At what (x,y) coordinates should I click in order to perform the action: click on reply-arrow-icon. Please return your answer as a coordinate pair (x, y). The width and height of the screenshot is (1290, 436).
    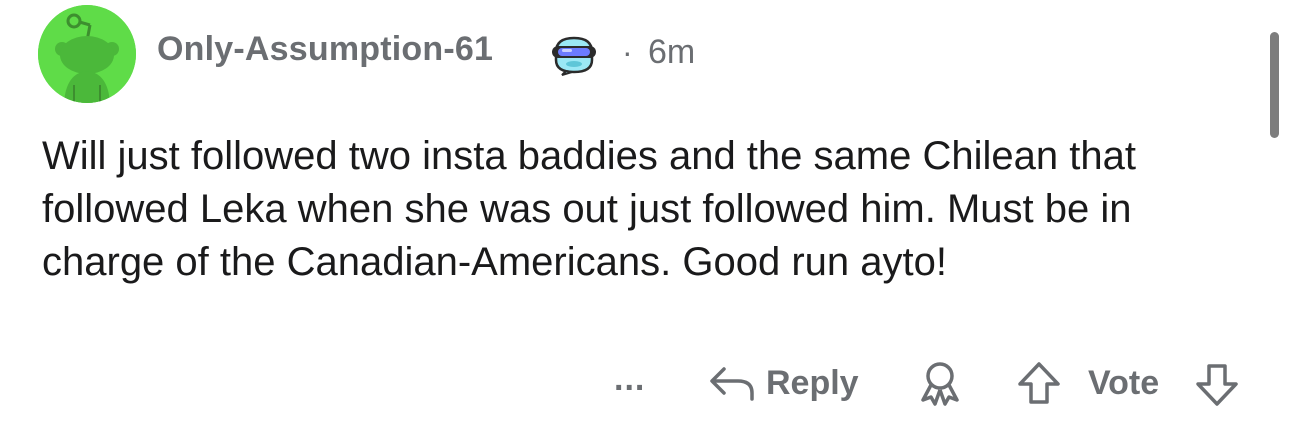
    Looking at the image, I should click on (732, 384).